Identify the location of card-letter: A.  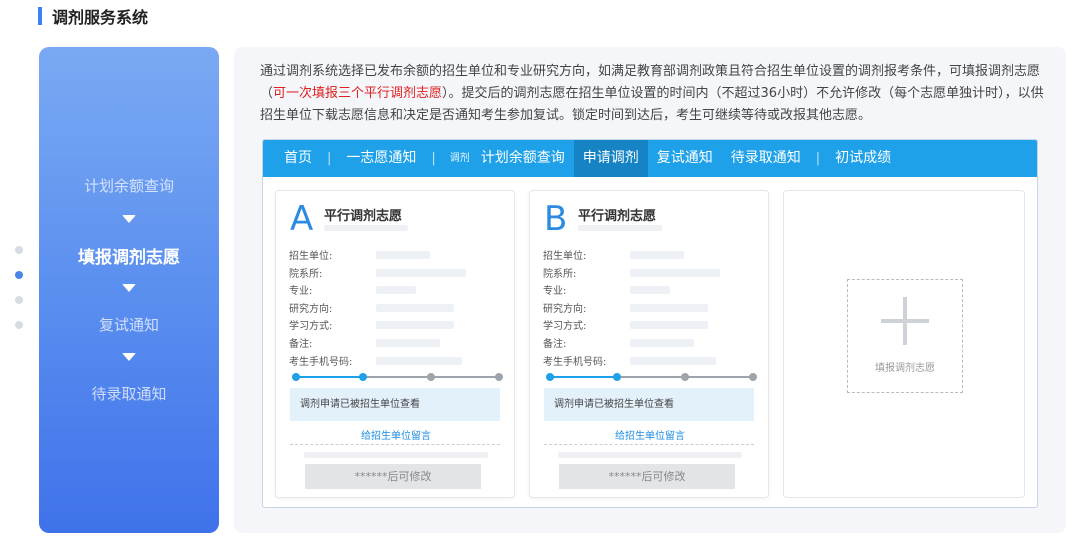
(302, 219).